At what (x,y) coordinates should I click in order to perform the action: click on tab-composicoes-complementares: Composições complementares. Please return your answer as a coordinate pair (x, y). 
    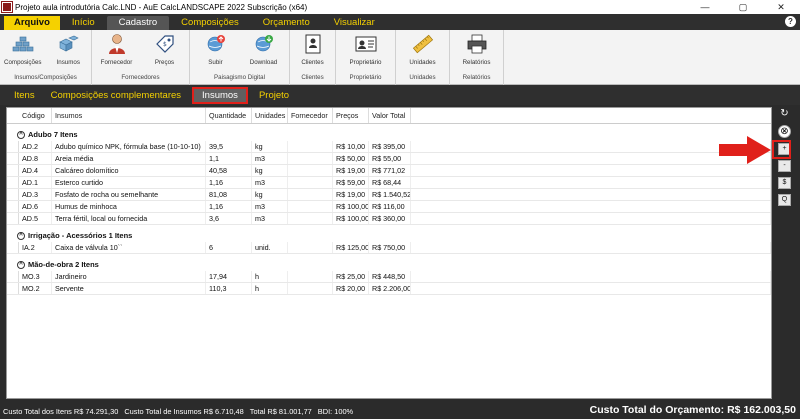
    Looking at the image, I should click on (116, 95).